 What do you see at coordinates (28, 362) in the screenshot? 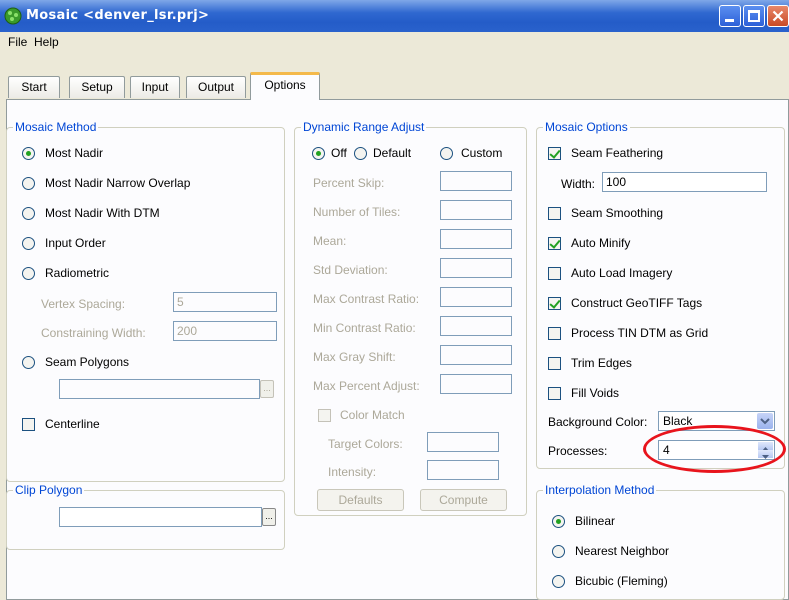
I see `radio-seam-polygons` at bounding box center [28, 362].